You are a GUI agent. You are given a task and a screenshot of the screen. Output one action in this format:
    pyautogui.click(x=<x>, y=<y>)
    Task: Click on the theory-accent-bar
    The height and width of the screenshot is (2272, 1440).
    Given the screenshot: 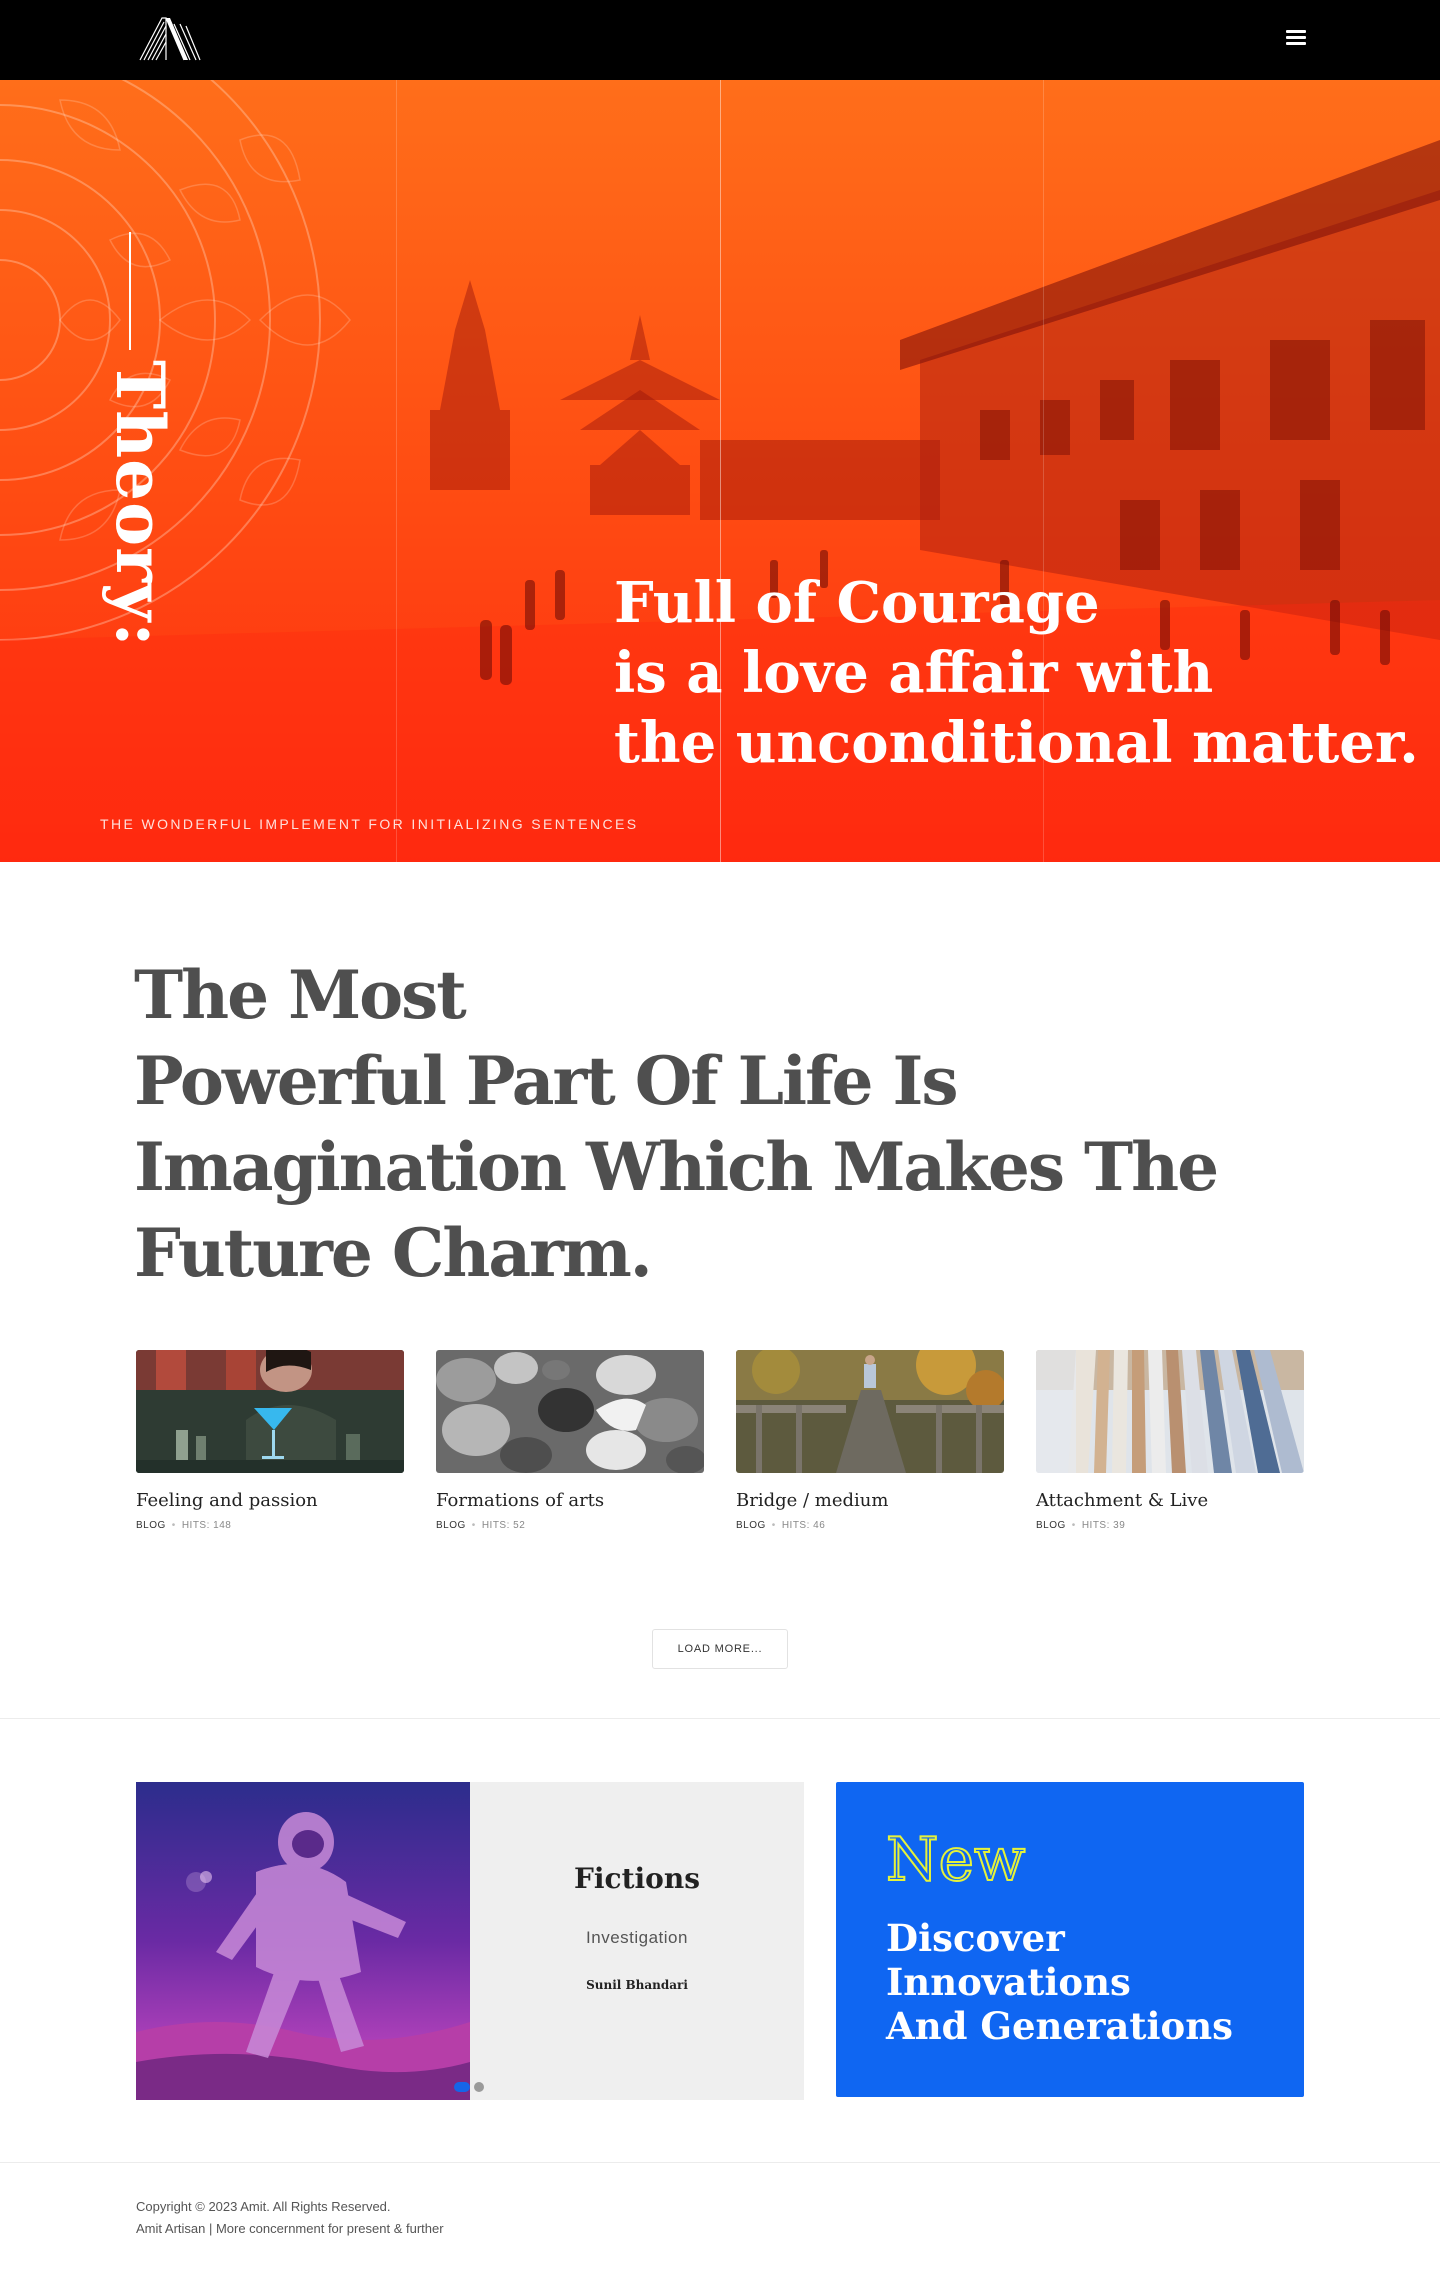 What is the action you would take?
    pyautogui.click(x=130, y=291)
    